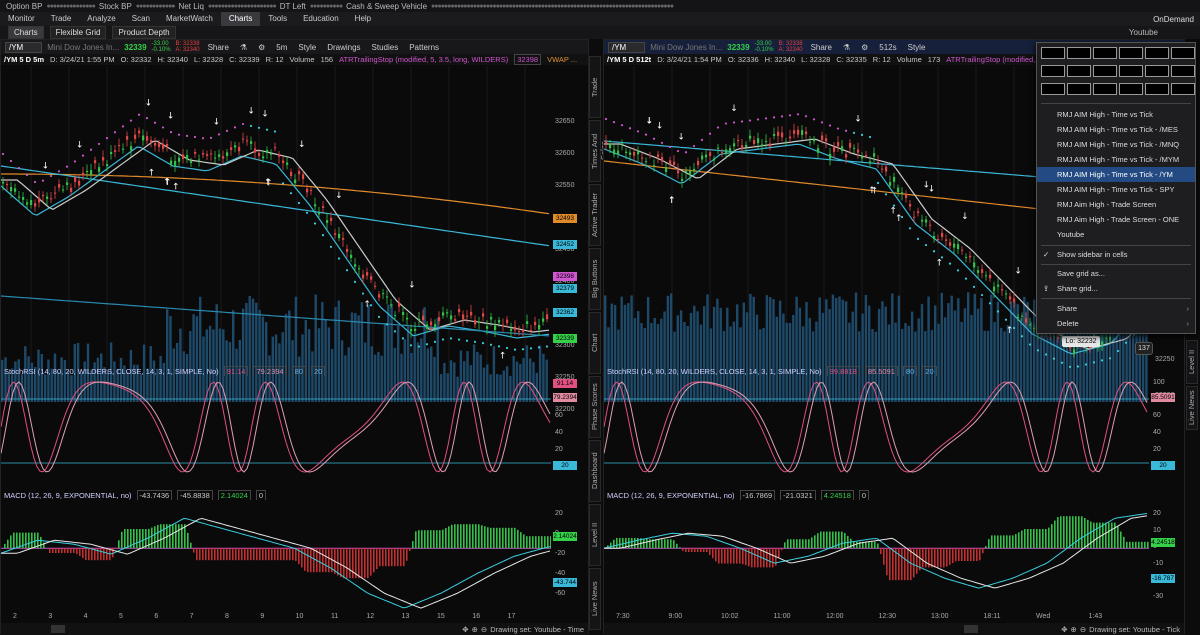 This screenshot has width=1200, height=635. I want to click on saved-grid-item: RMJ Aim High - Trade Screen, so click(1116, 204).